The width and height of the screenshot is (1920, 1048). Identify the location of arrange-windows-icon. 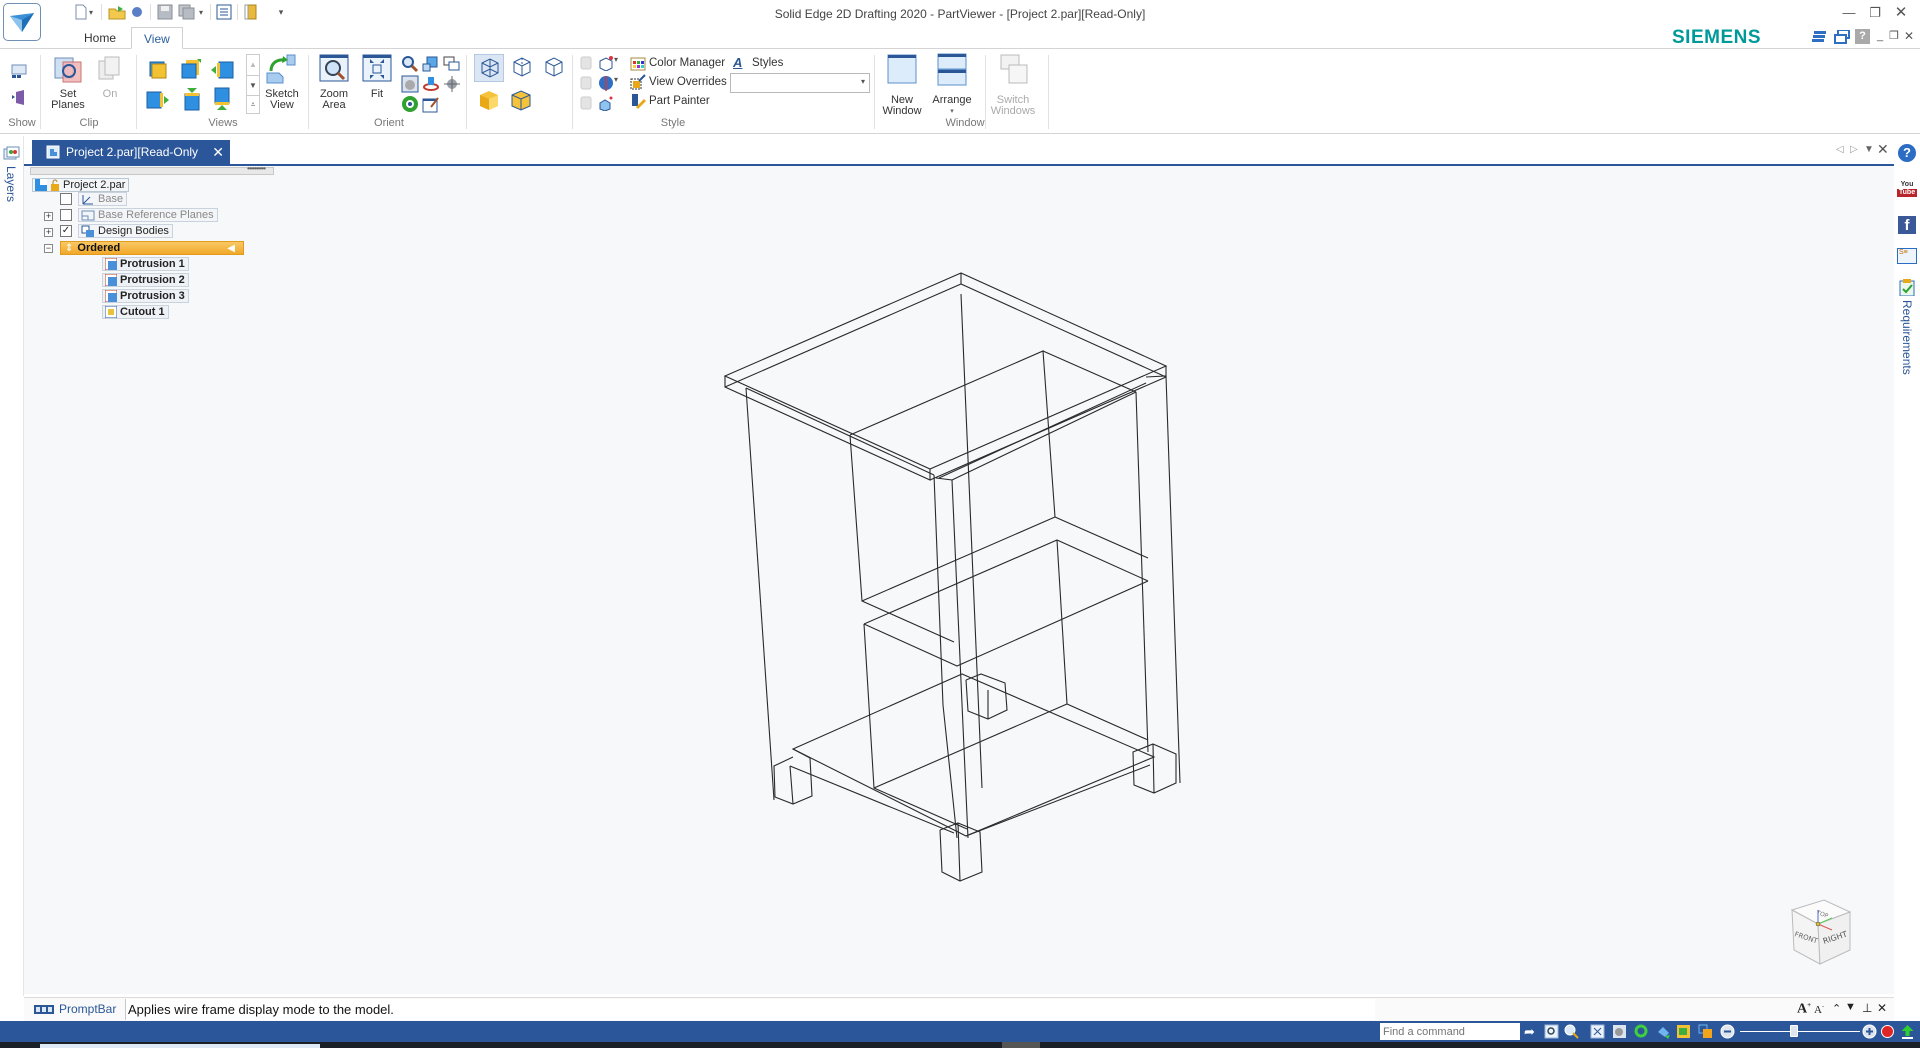
(1820, 37).